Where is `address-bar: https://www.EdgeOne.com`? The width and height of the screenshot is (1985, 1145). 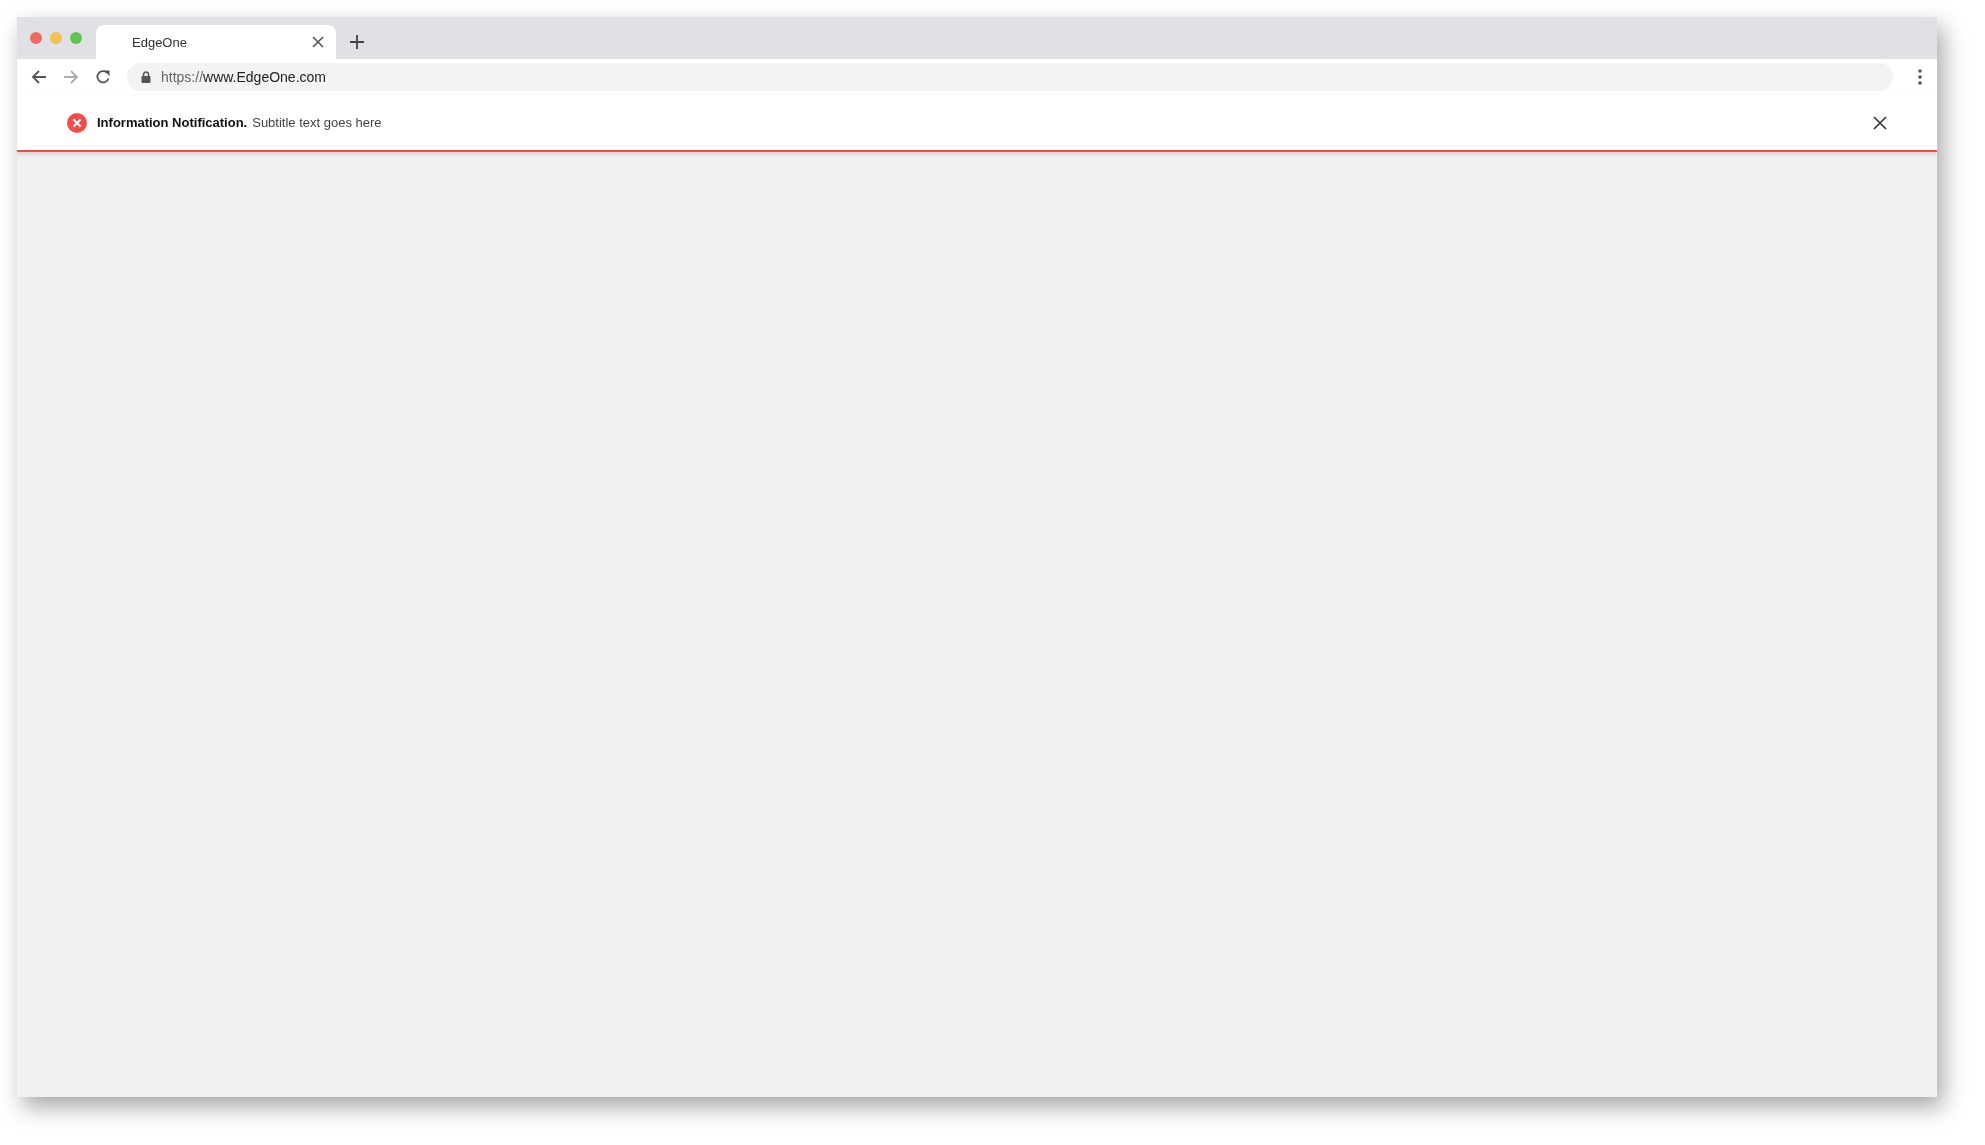
address-bar: https://www.EdgeOne.com is located at coordinates (1010, 77).